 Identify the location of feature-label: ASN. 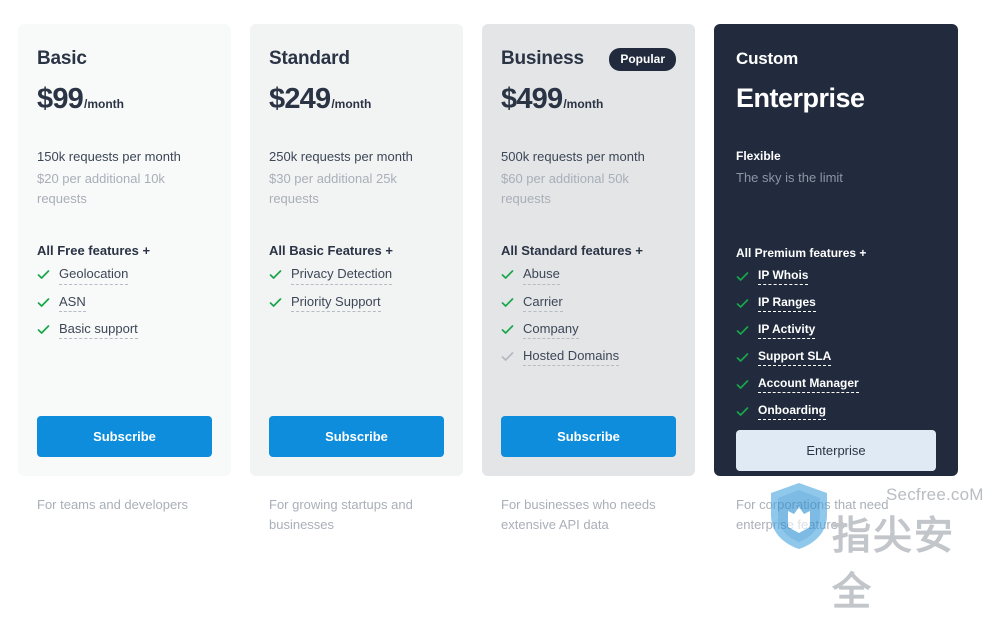
(72, 303).